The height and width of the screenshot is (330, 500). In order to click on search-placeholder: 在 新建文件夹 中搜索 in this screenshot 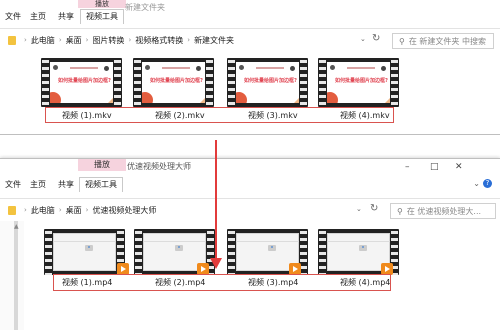, I will do `click(447, 41)`.